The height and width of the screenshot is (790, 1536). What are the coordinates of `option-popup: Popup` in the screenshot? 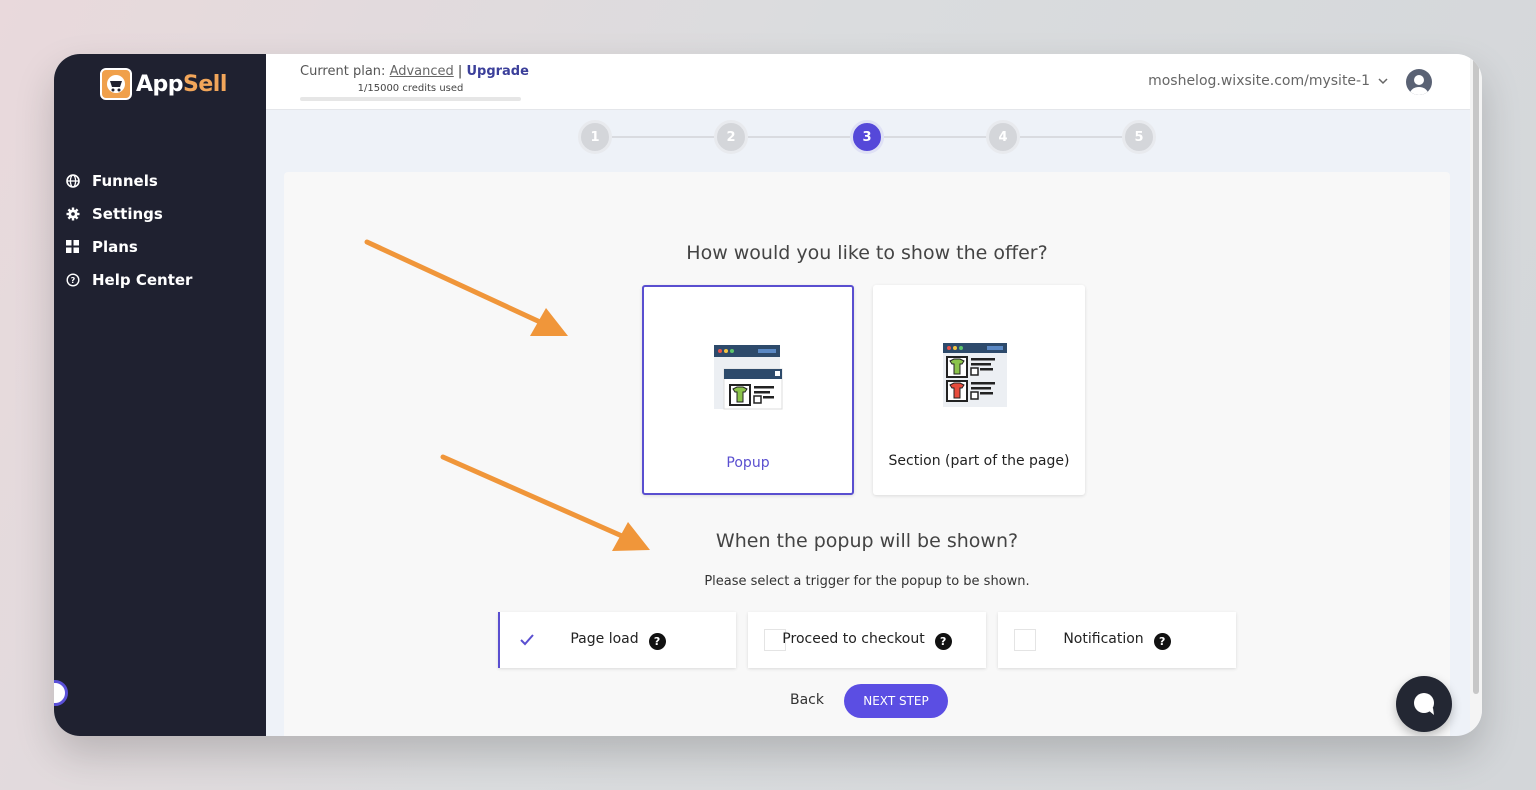 It's located at (748, 390).